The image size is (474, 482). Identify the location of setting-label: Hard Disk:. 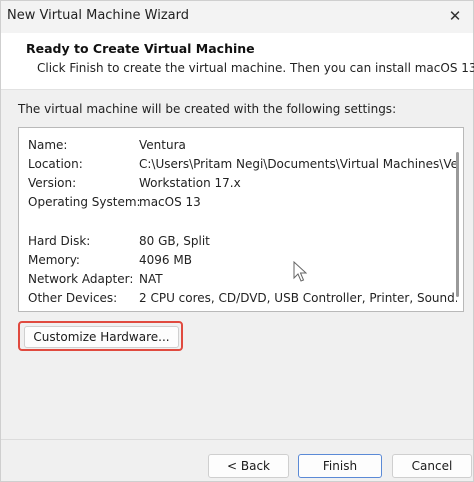
(59, 241).